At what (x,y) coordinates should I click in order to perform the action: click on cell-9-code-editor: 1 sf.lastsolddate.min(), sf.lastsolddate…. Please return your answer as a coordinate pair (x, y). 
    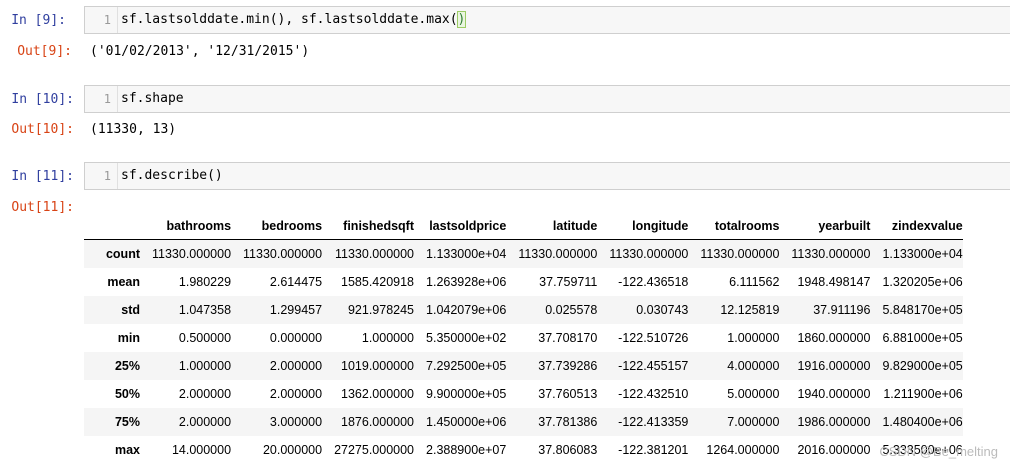
    Looking at the image, I should click on (547, 20).